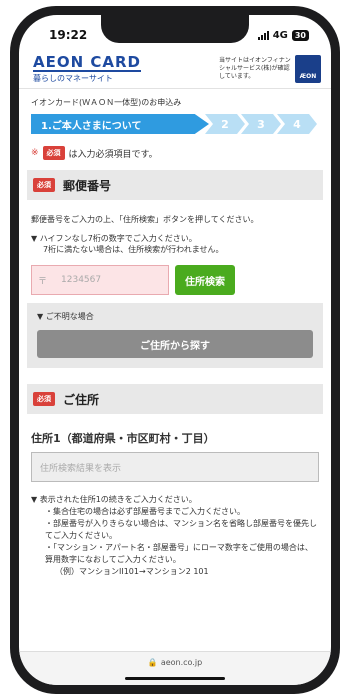 This screenshot has width=350, height=700. Describe the element at coordinates (35, 153) in the screenshot. I see `asterisk: ※` at that location.